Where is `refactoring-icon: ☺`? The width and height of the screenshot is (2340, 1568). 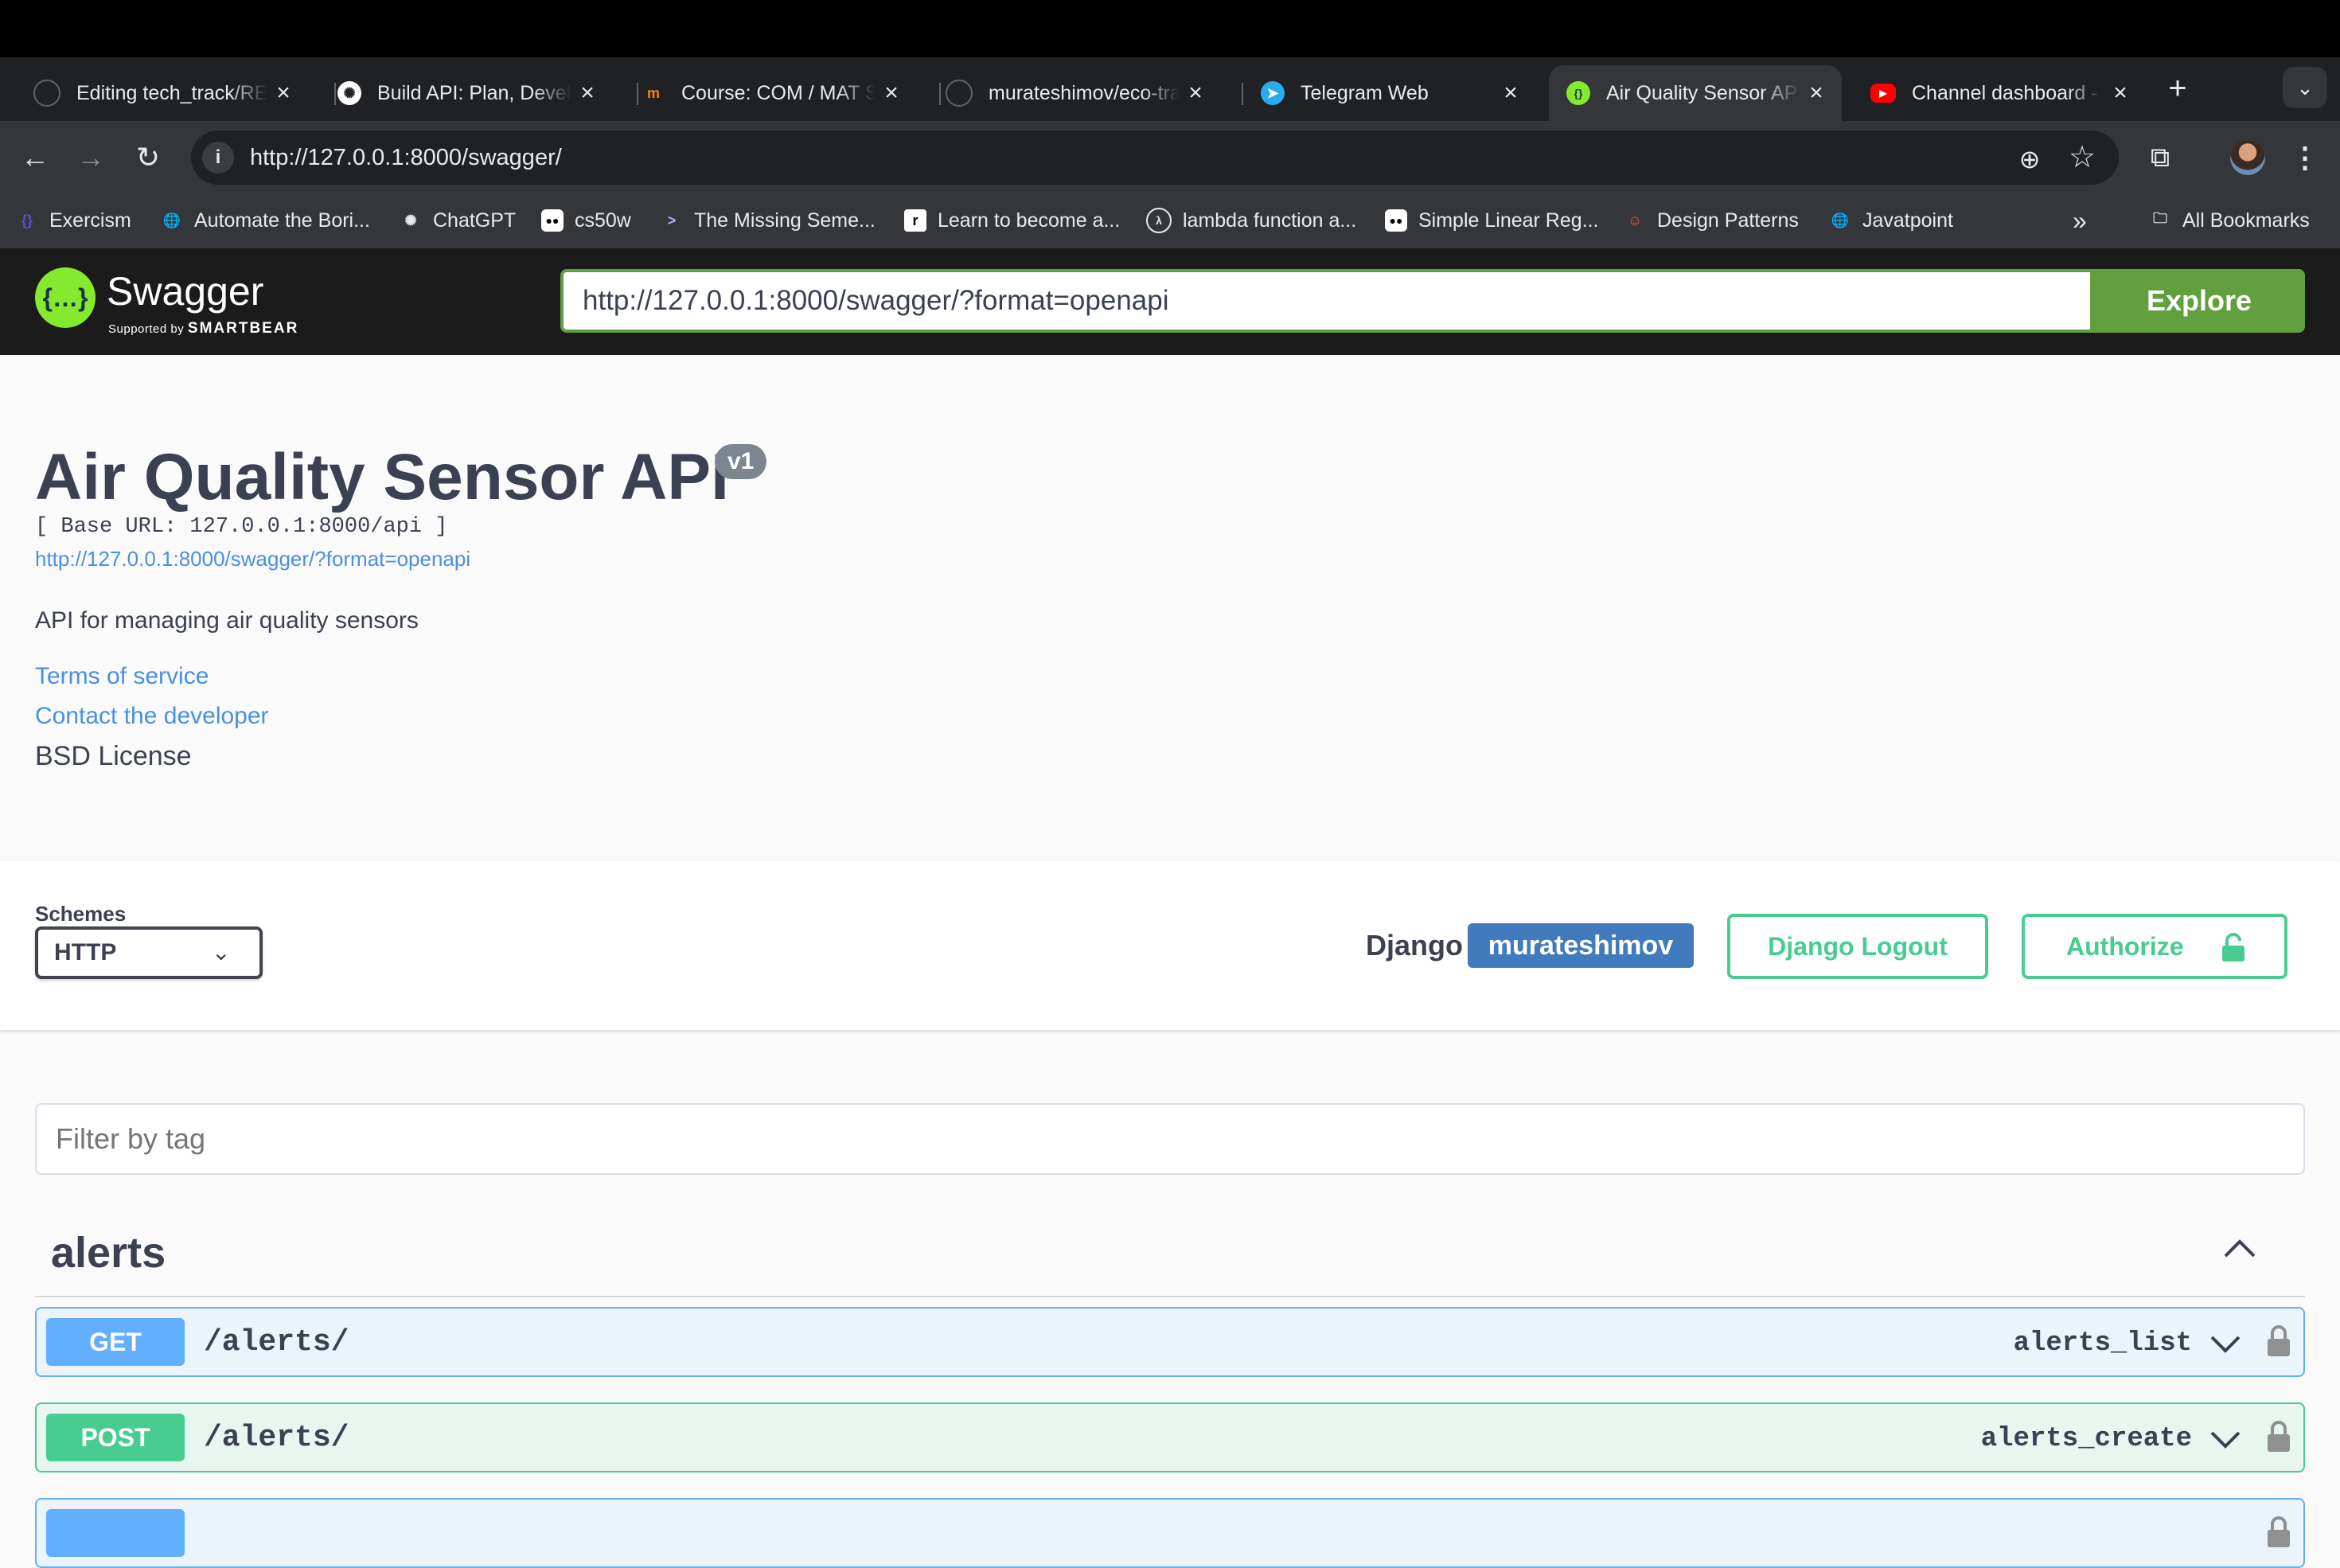
refactoring-icon: ☺ is located at coordinates (1635, 220).